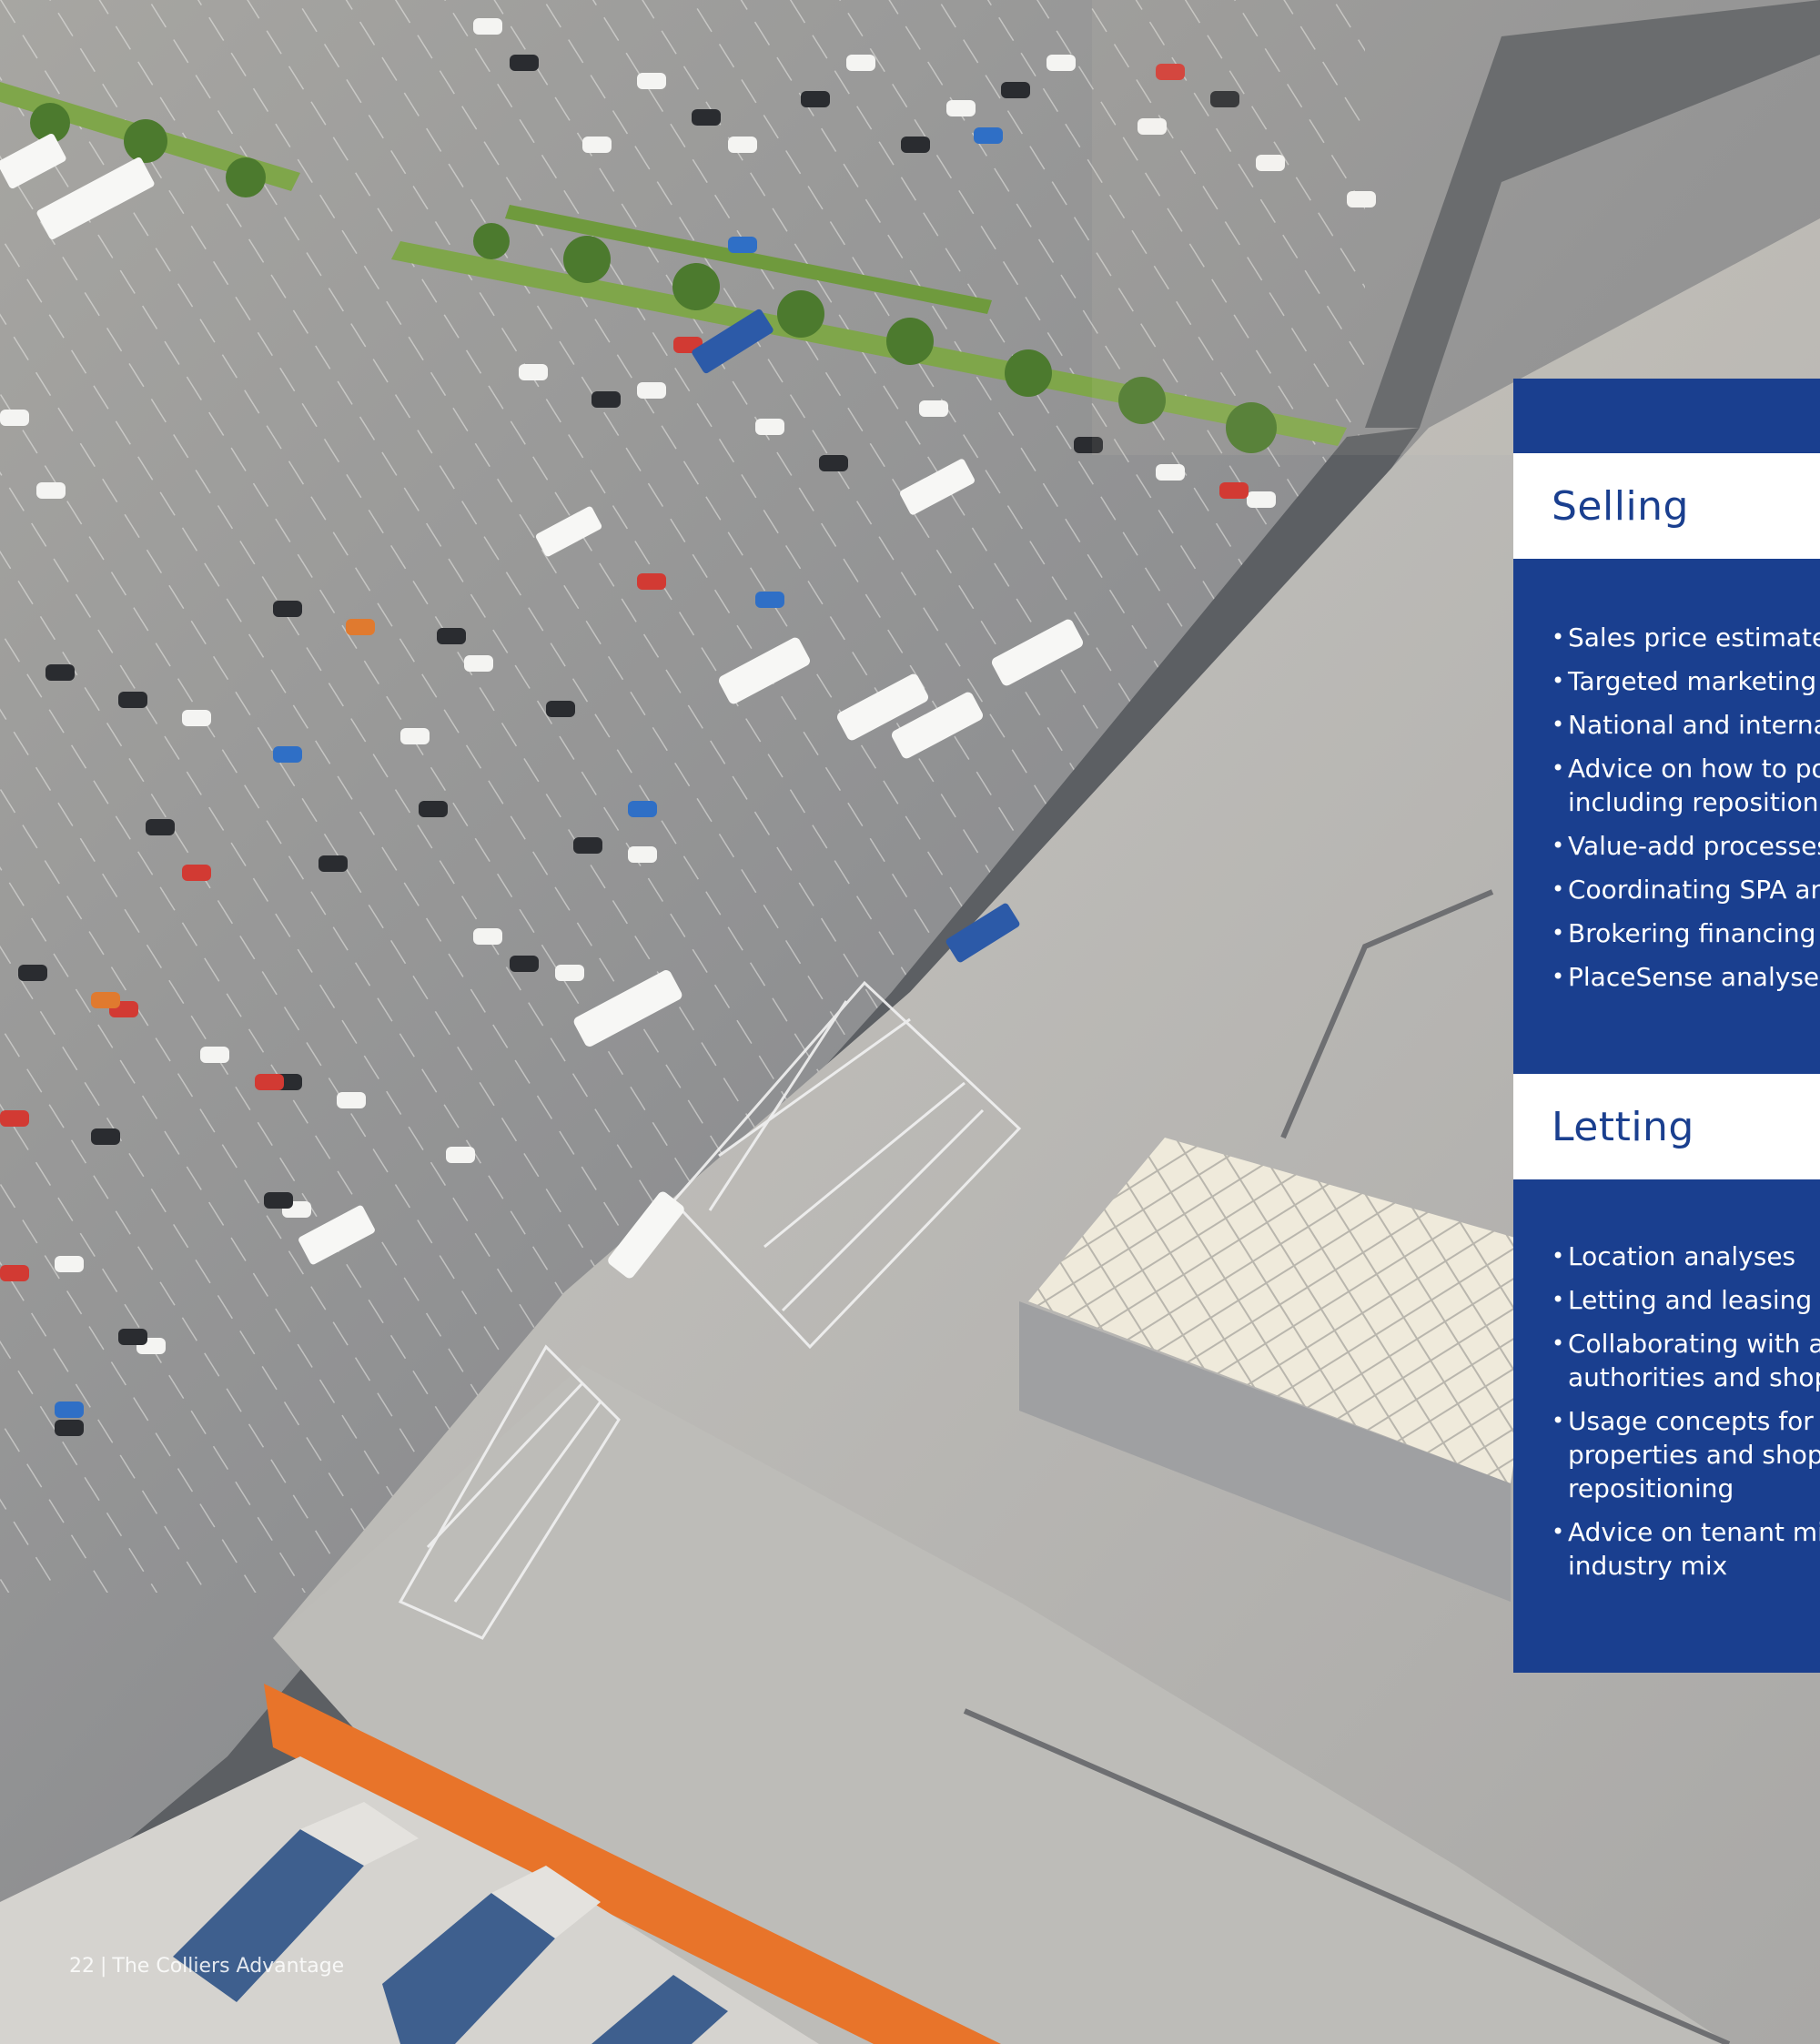 The width and height of the screenshot is (1820, 2044). What do you see at coordinates (1692, 933) in the screenshot?
I see `list-item-line: Brokering financing` at bounding box center [1692, 933].